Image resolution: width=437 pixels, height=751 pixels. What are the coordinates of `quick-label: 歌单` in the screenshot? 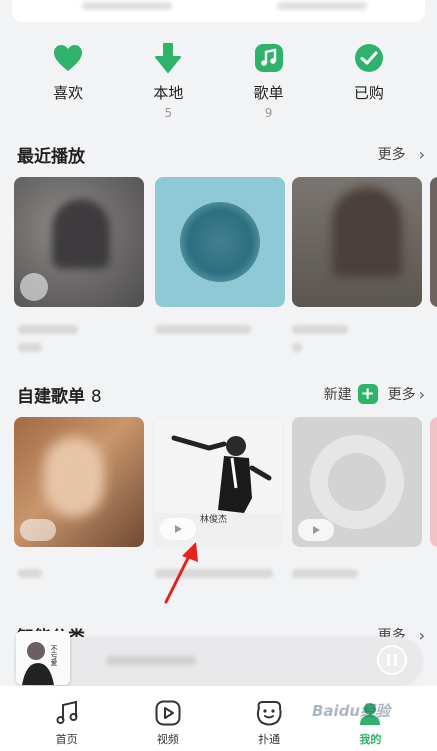 It's located at (268, 93).